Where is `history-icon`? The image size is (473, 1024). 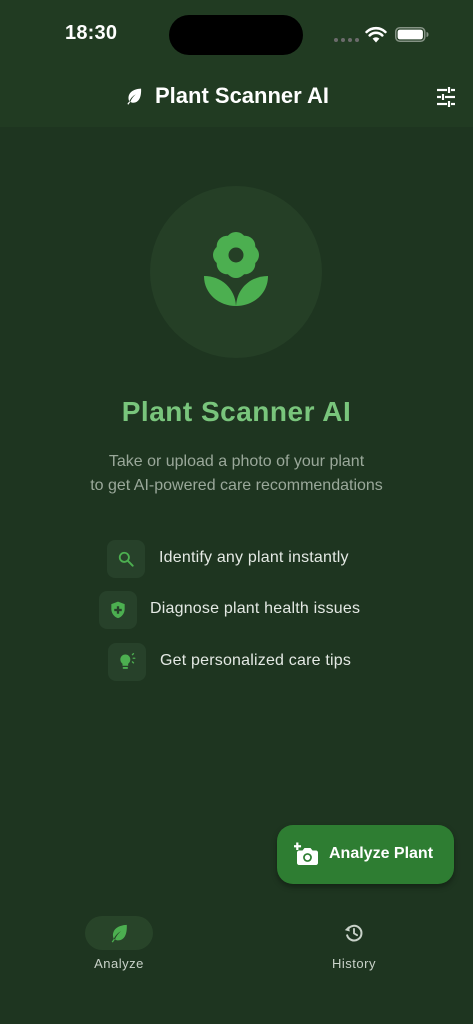
history-icon is located at coordinates (353, 933).